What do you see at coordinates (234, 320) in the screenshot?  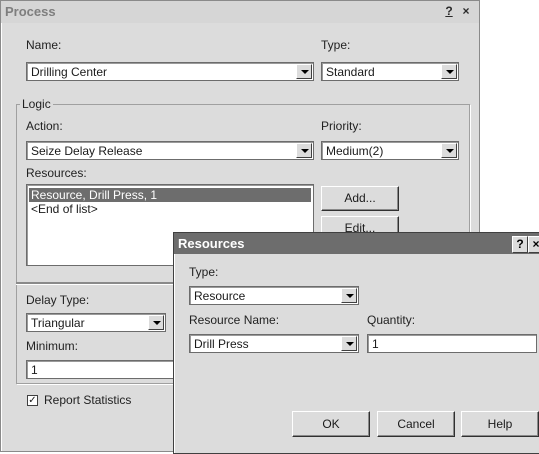 I see `resource-name-label: Resource Name:` at bounding box center [234, 320].